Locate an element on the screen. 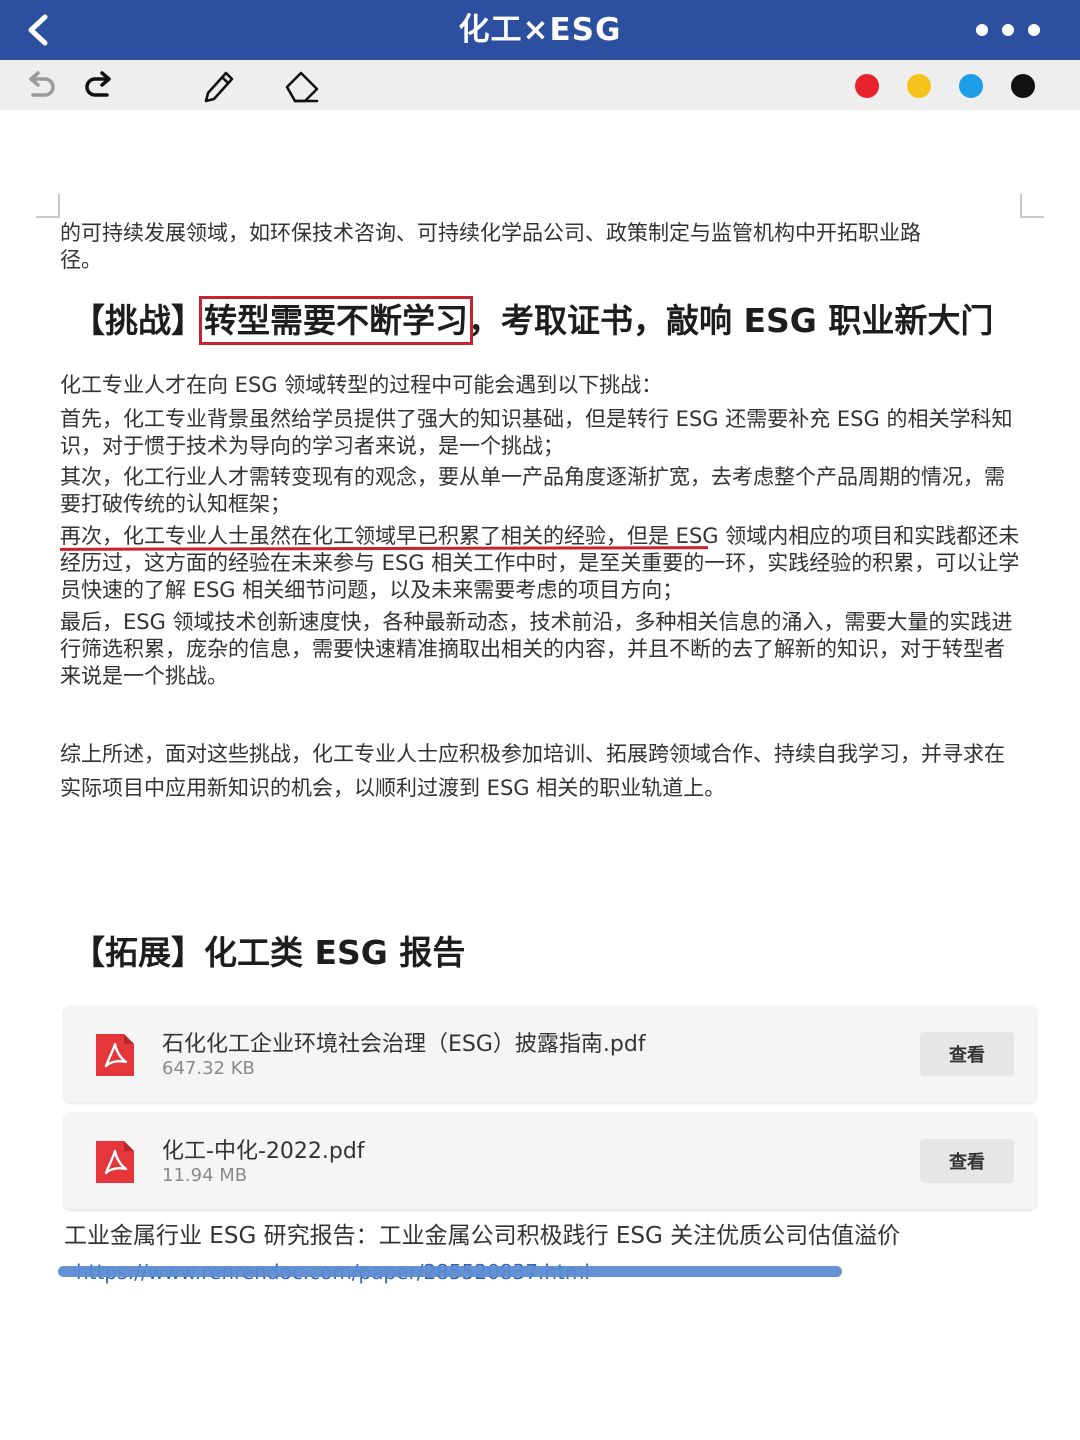 The height and width of the screenshot is (1440, 1080). app-header: 化工×ESG is located at coordinates (540, 30).